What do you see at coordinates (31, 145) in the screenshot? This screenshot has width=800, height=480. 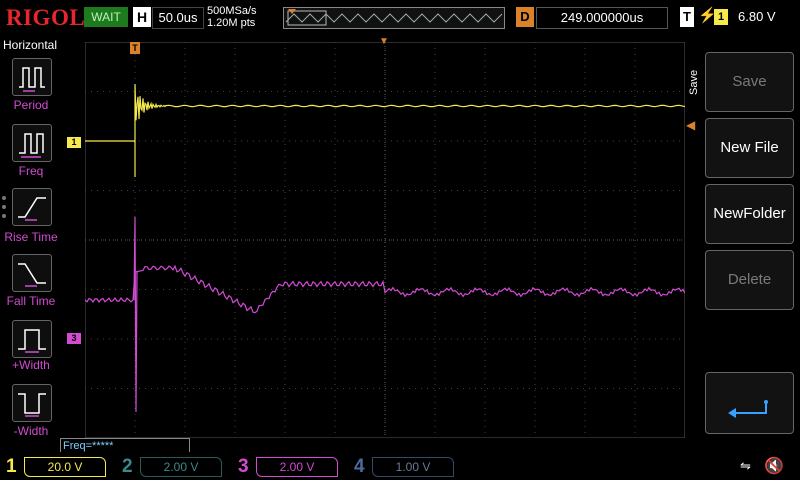 I see `frequency-icon` at bounding box center [31, 145].